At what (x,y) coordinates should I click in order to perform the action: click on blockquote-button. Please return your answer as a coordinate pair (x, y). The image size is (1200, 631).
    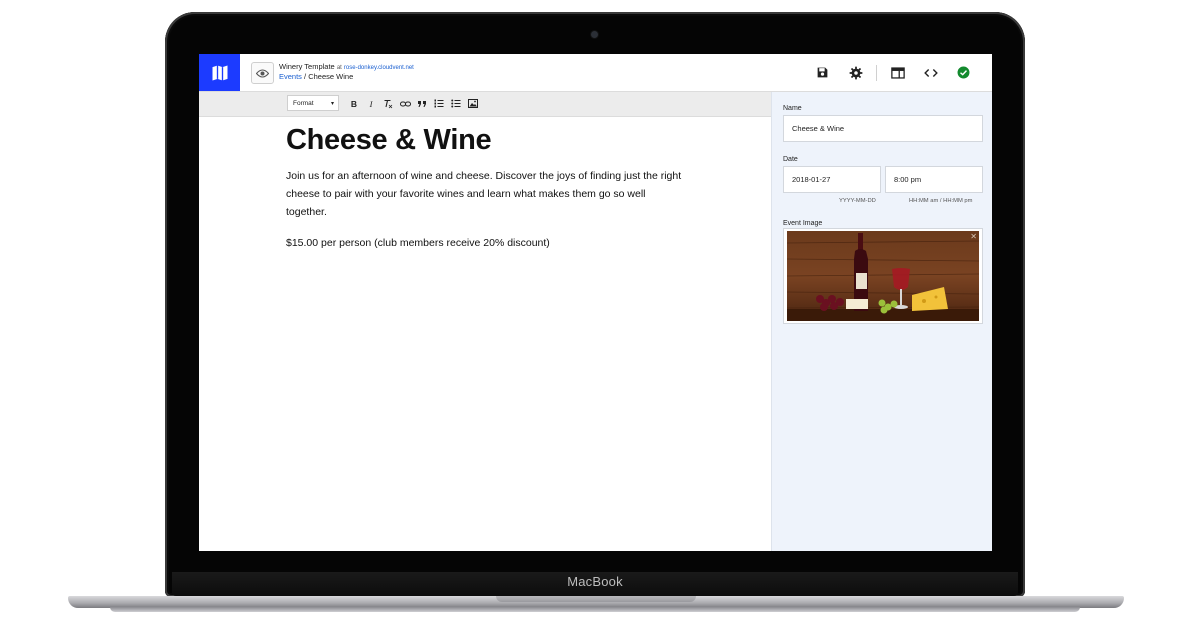
    Looking at the image, I should click on (422, 103).